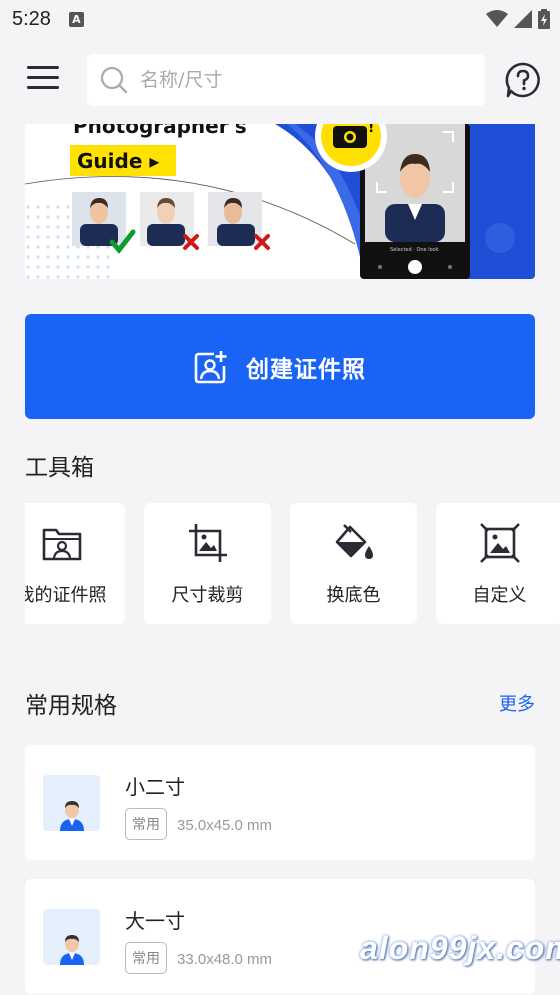 The image size is (560, 995). What do you see at coordinates (353, 563) in the screenshot?
I see `tool-change-background: 换底色` at bounding box center [353, 563].